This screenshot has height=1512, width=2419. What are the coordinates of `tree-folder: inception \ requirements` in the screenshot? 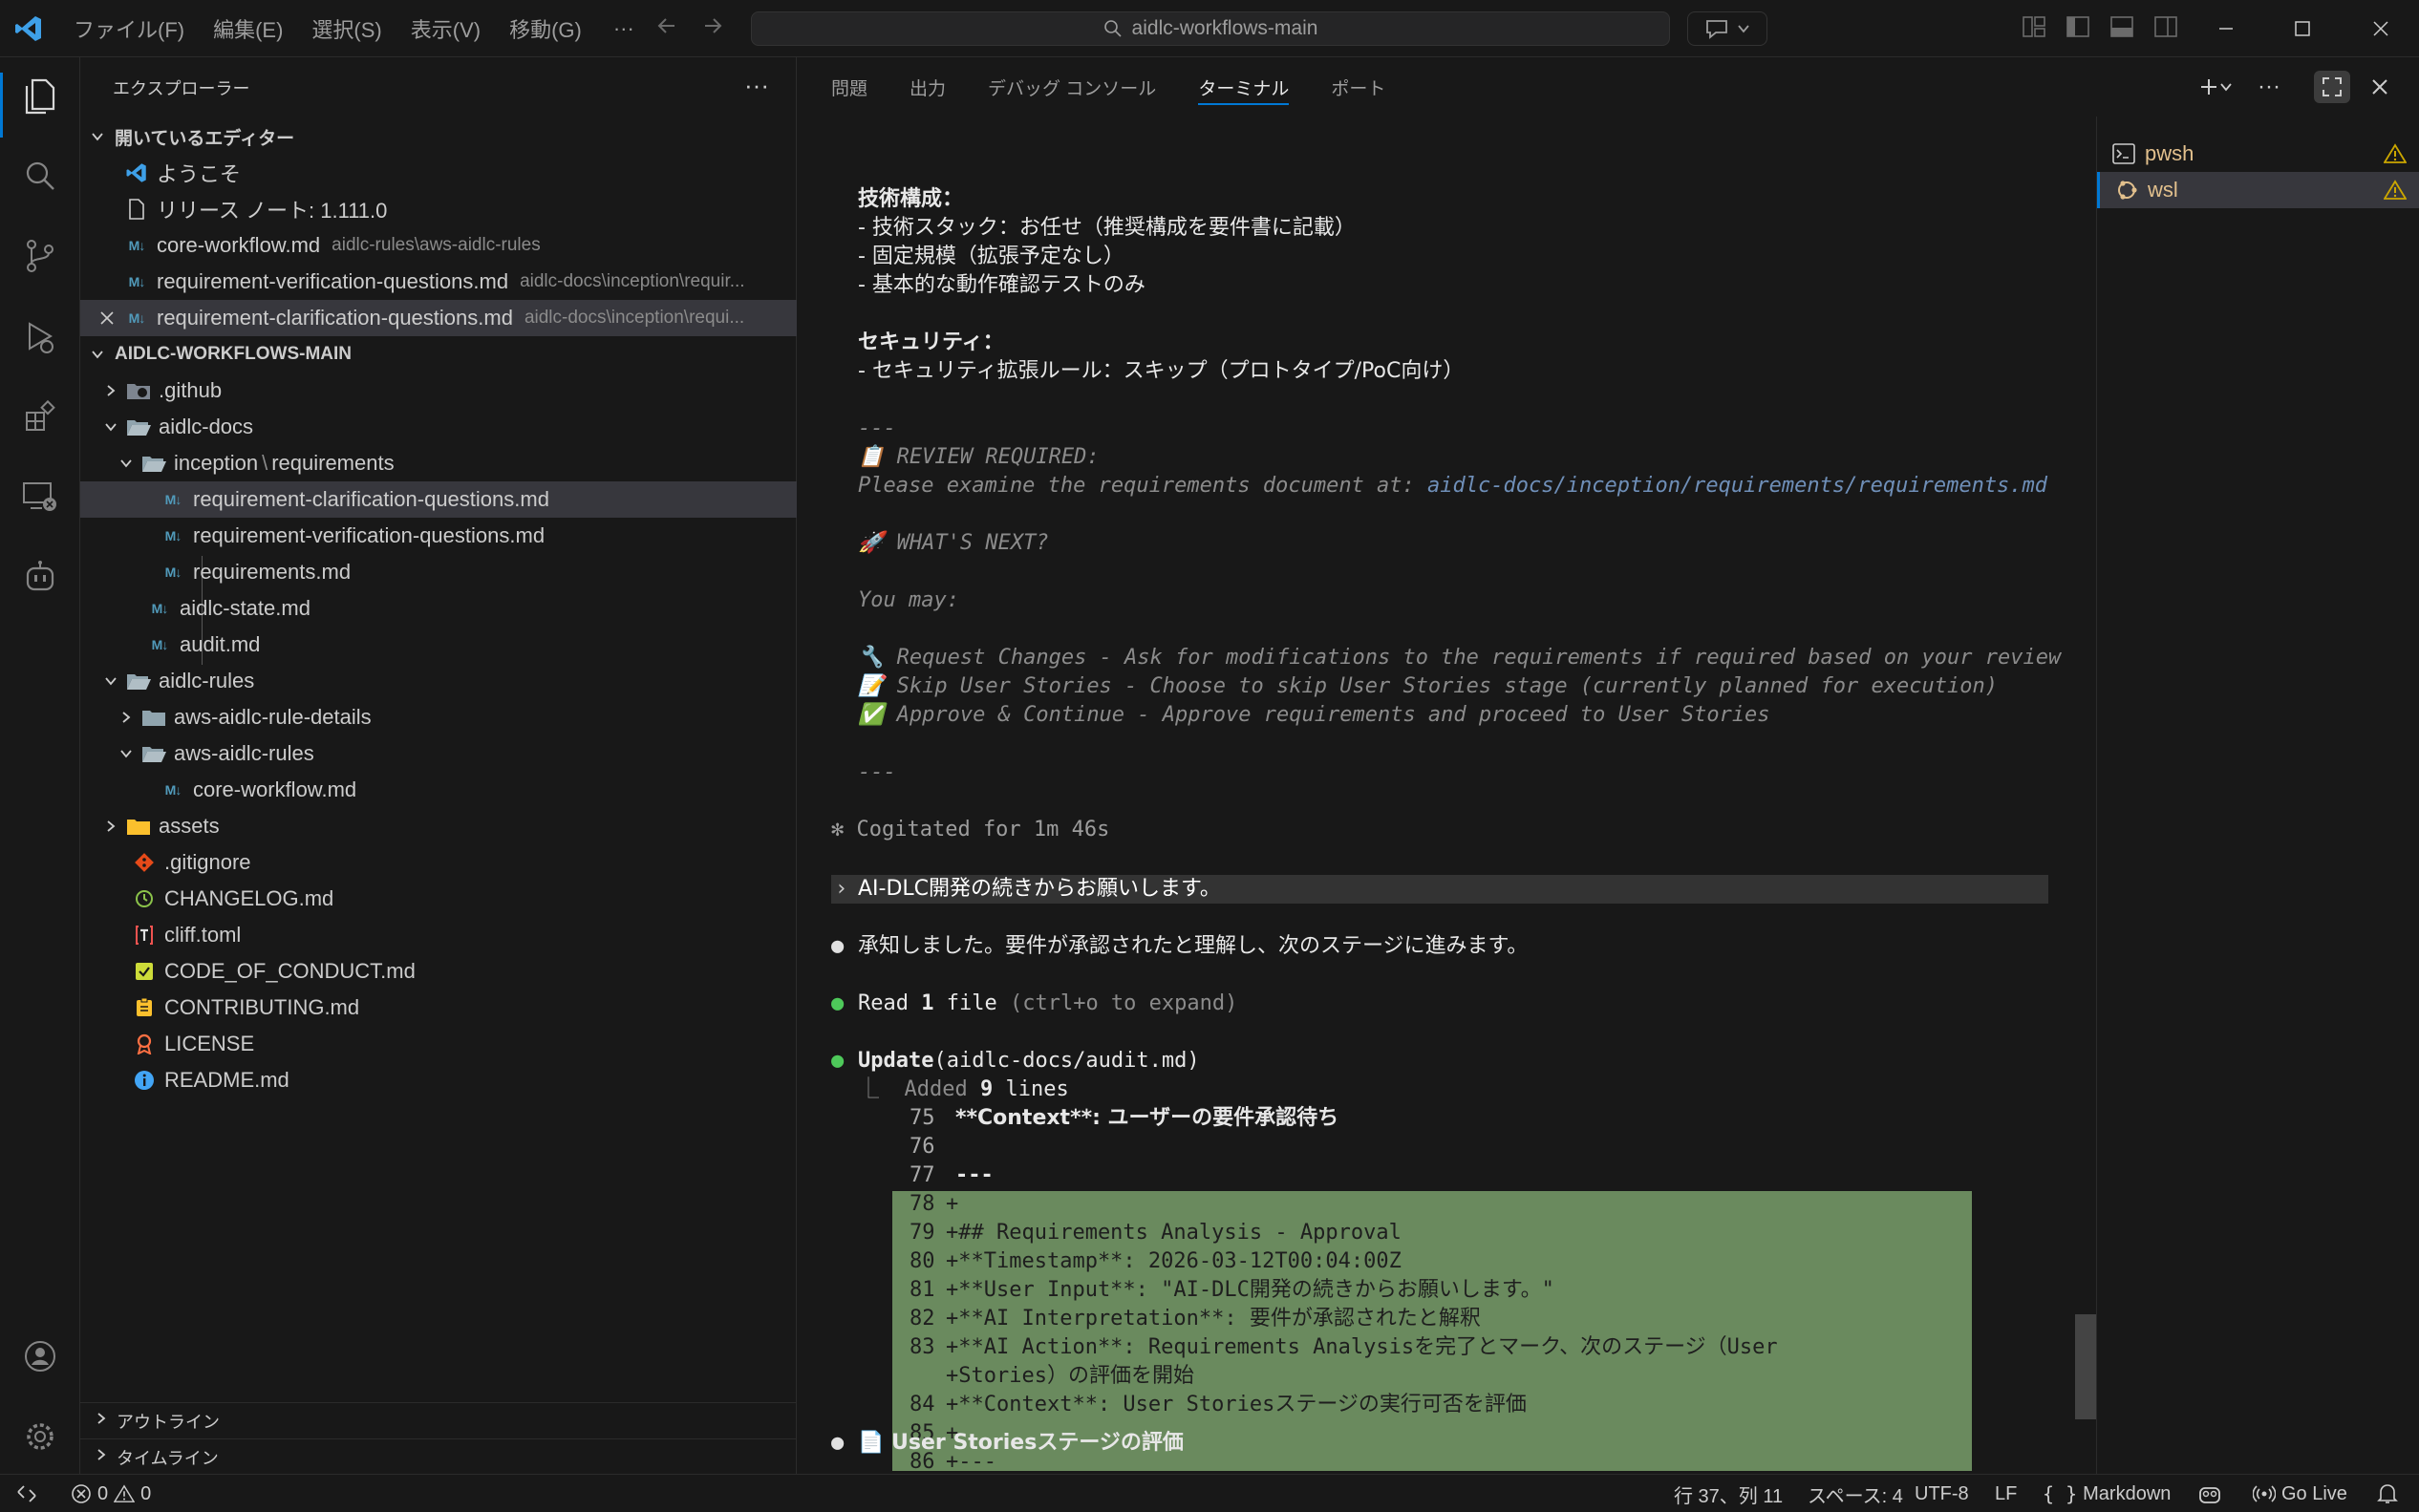 It's located at (439, 463).